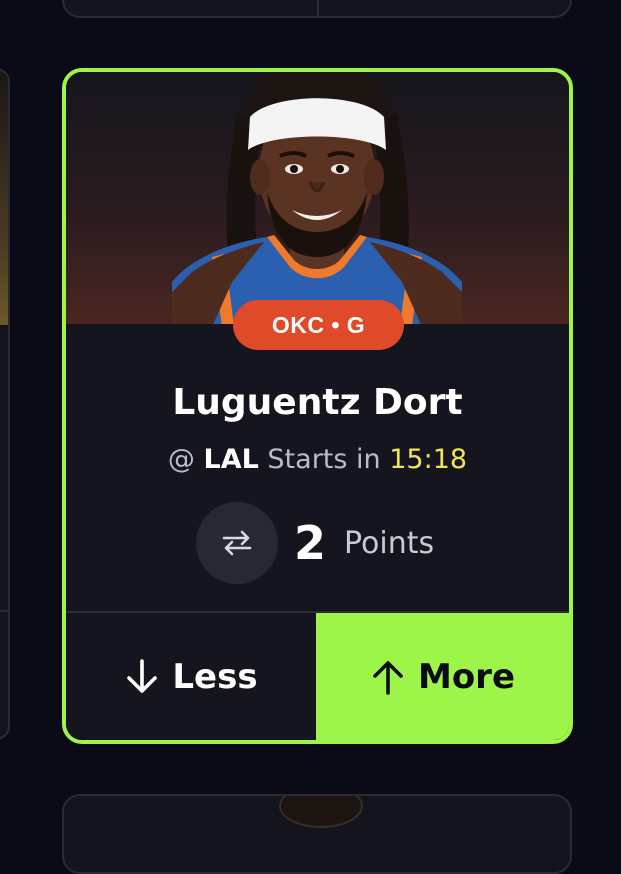  I want to click on more-button: More, so click(442, 676).